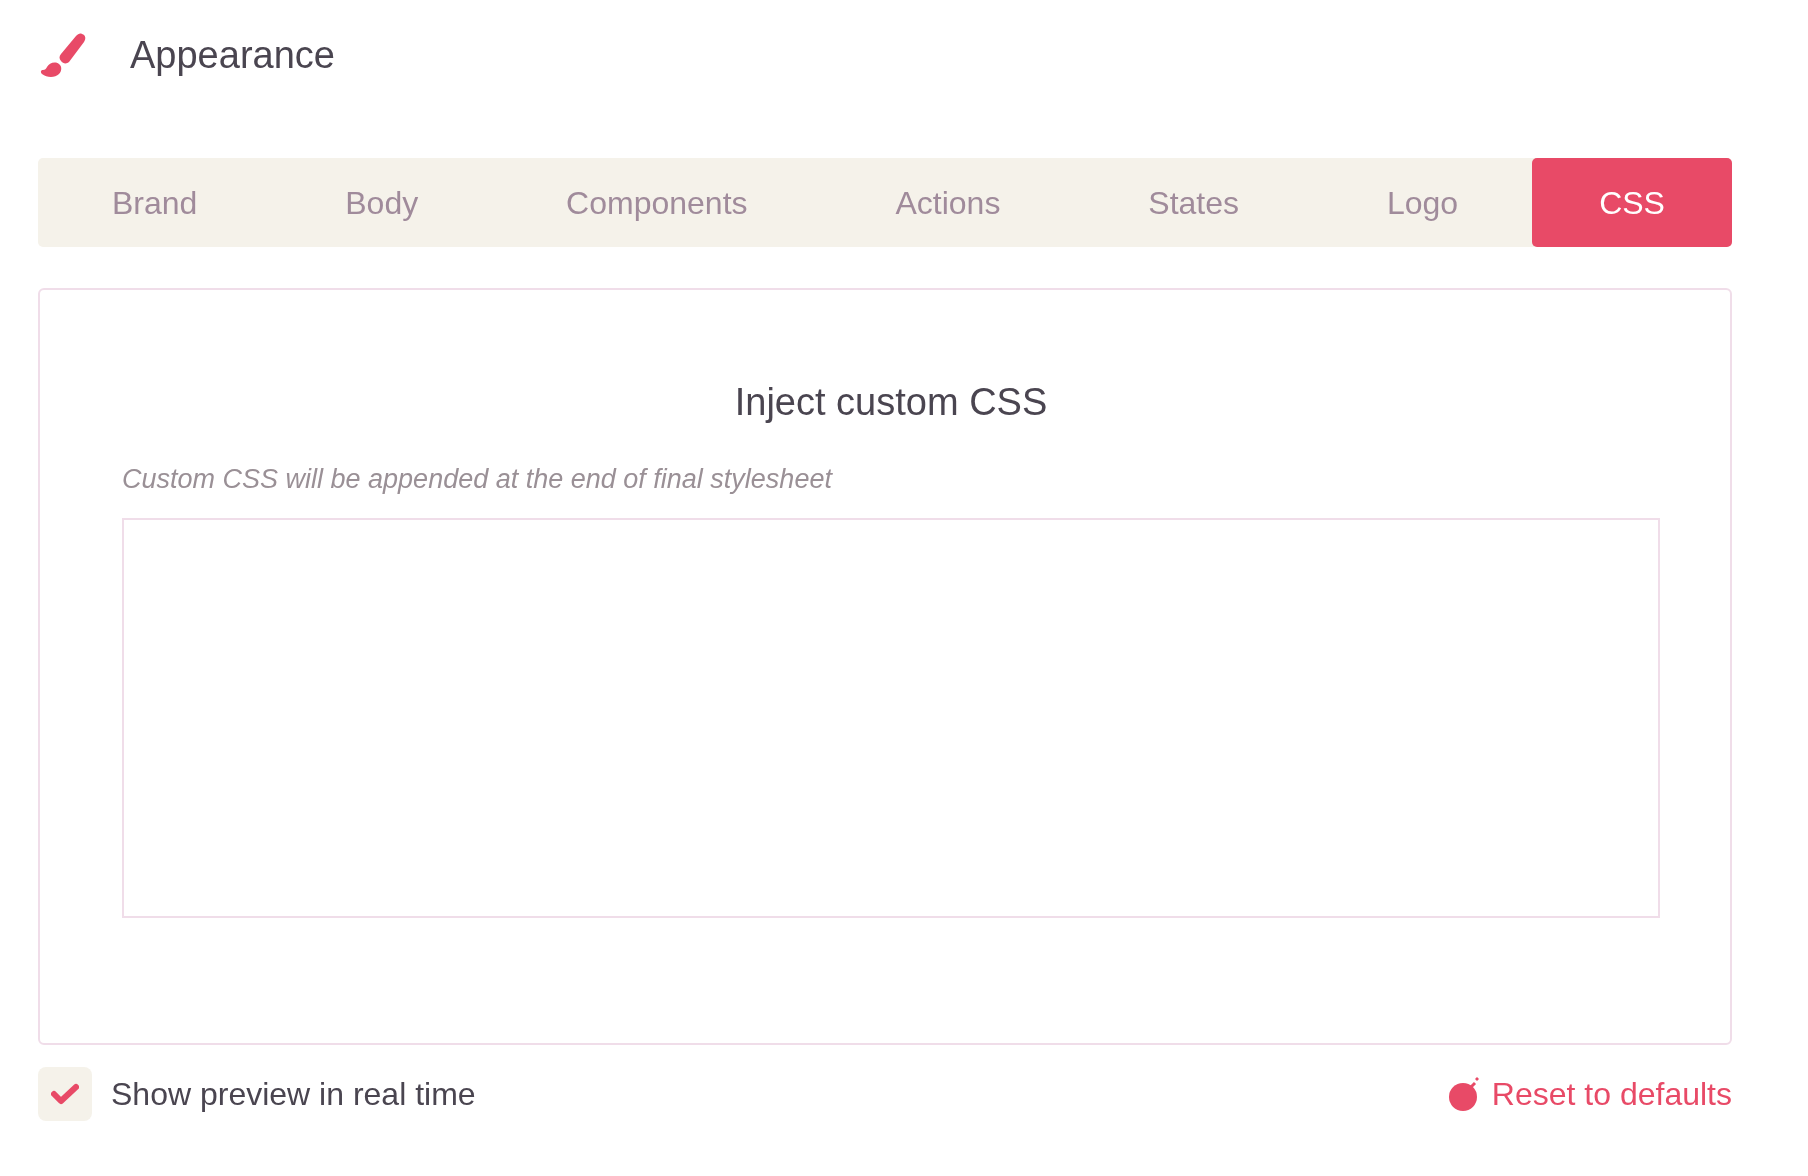  What do you see at coordinates (948, 202) in the screenshot?
I see `tab: Actions` at bounding box center [948, 202].